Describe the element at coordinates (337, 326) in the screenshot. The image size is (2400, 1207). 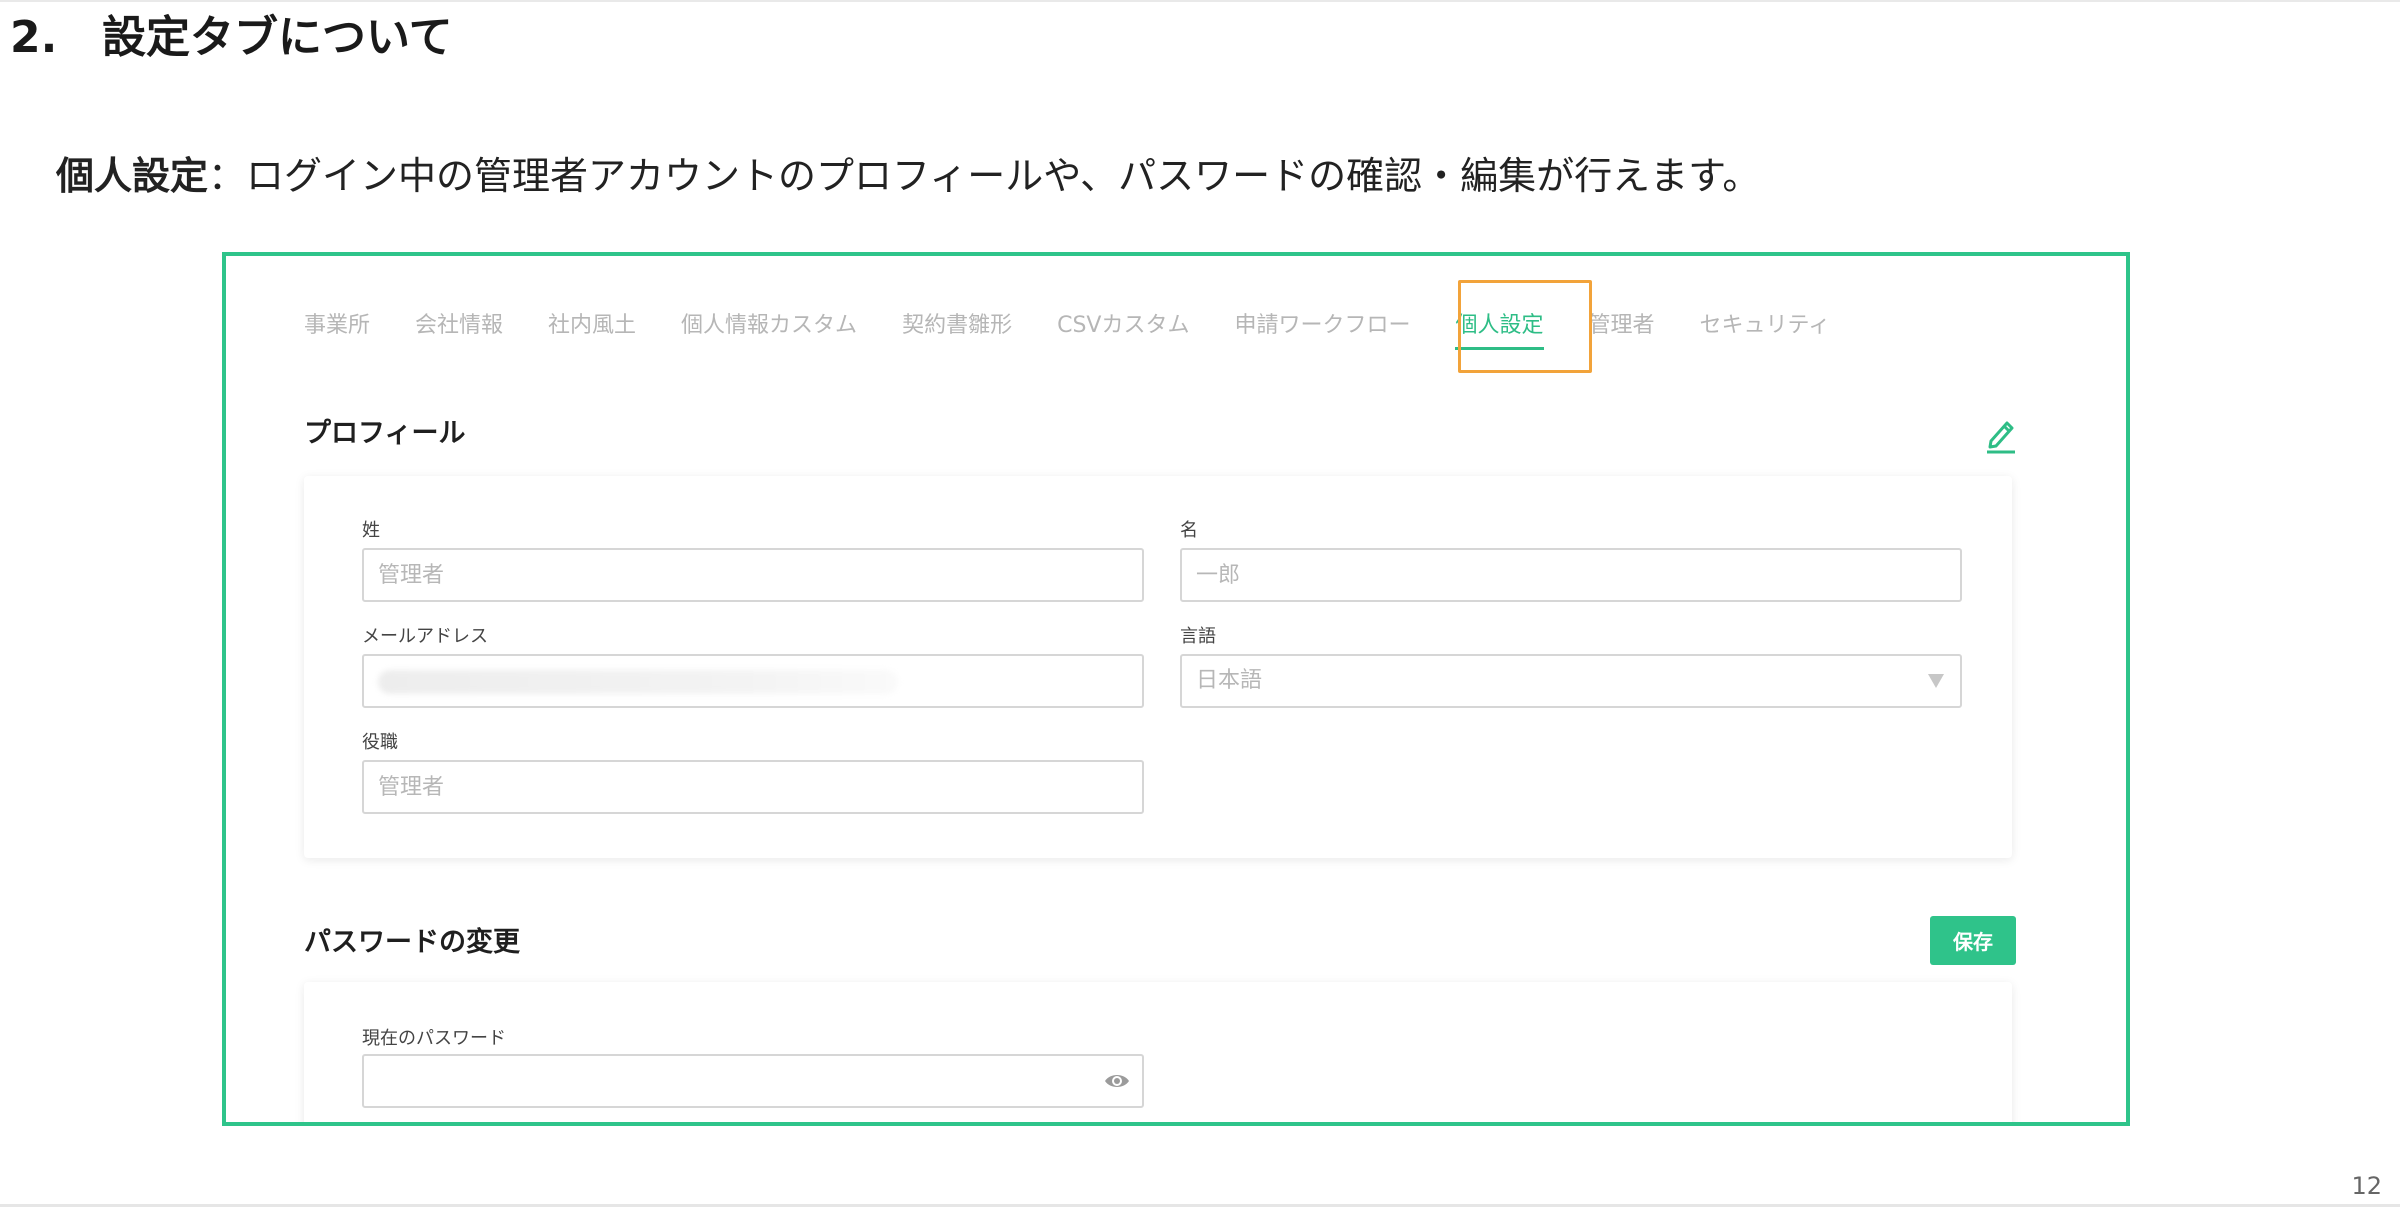
I see `tab-offices: 事業所` at that location.